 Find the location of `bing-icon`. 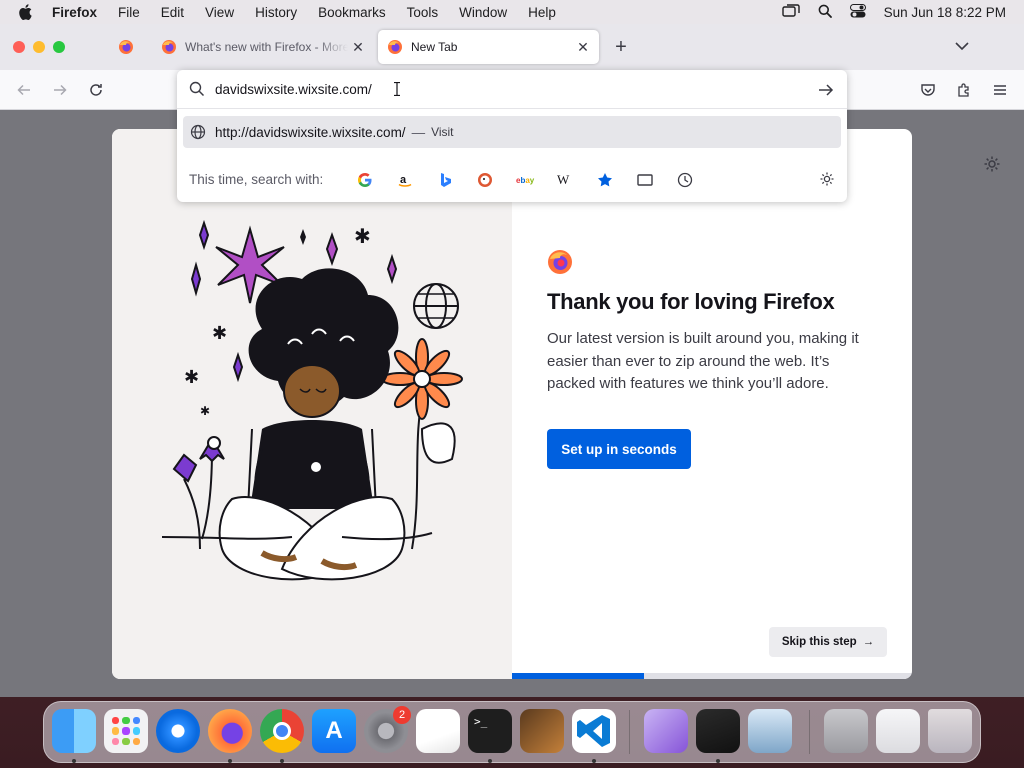

bing-icon is located at coordinates (445, 180).